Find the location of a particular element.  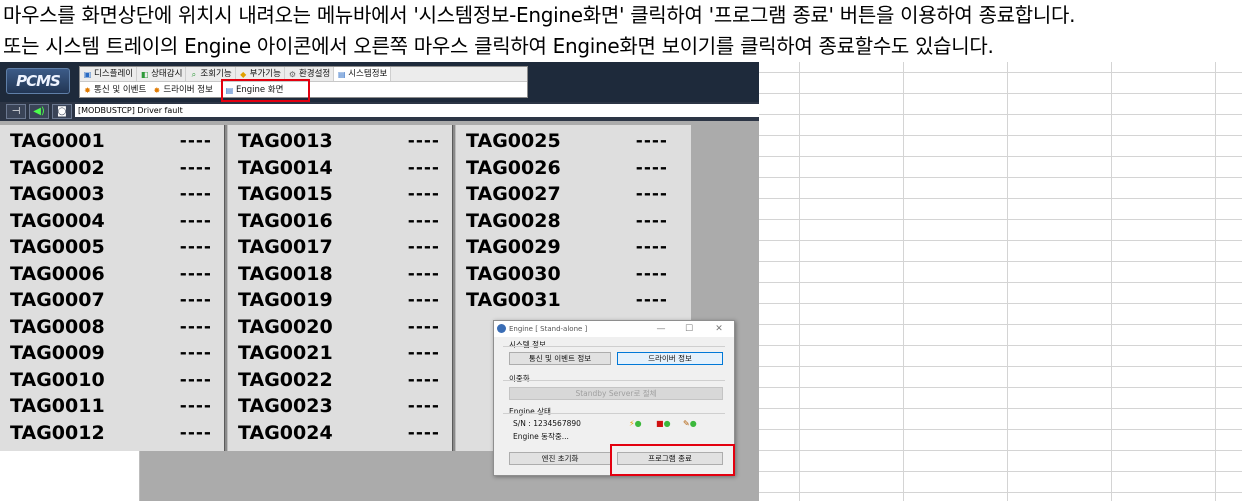

menu-tab: ▣ 디스플레이 is located at coordinates (109, 74).